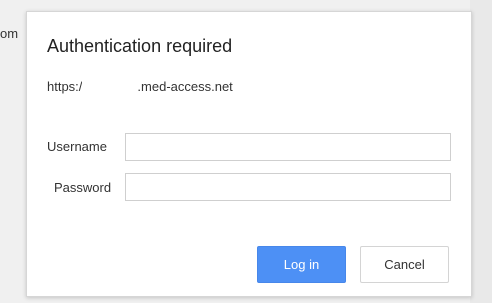 This screenshot has height=303, width=492. What do you see at coordinates (288, 147) in the screenshot?
I see `username-field` at bounding box center [288, 147].